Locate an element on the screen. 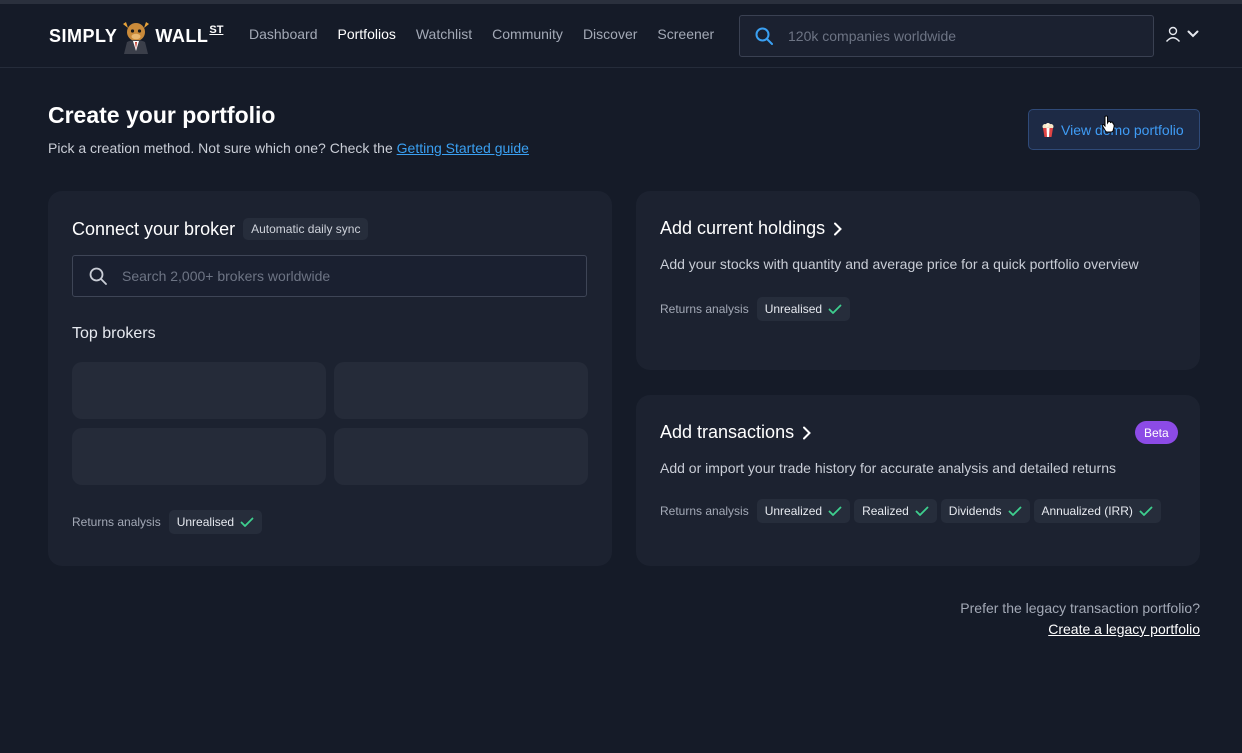  page-title: Create your portfolio is located at coordinates (162, 115).